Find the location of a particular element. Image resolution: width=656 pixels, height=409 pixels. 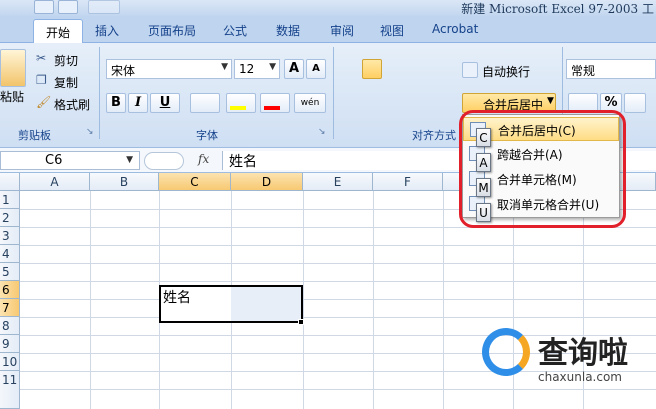

undo-icon is located at coordinates (68, 7).